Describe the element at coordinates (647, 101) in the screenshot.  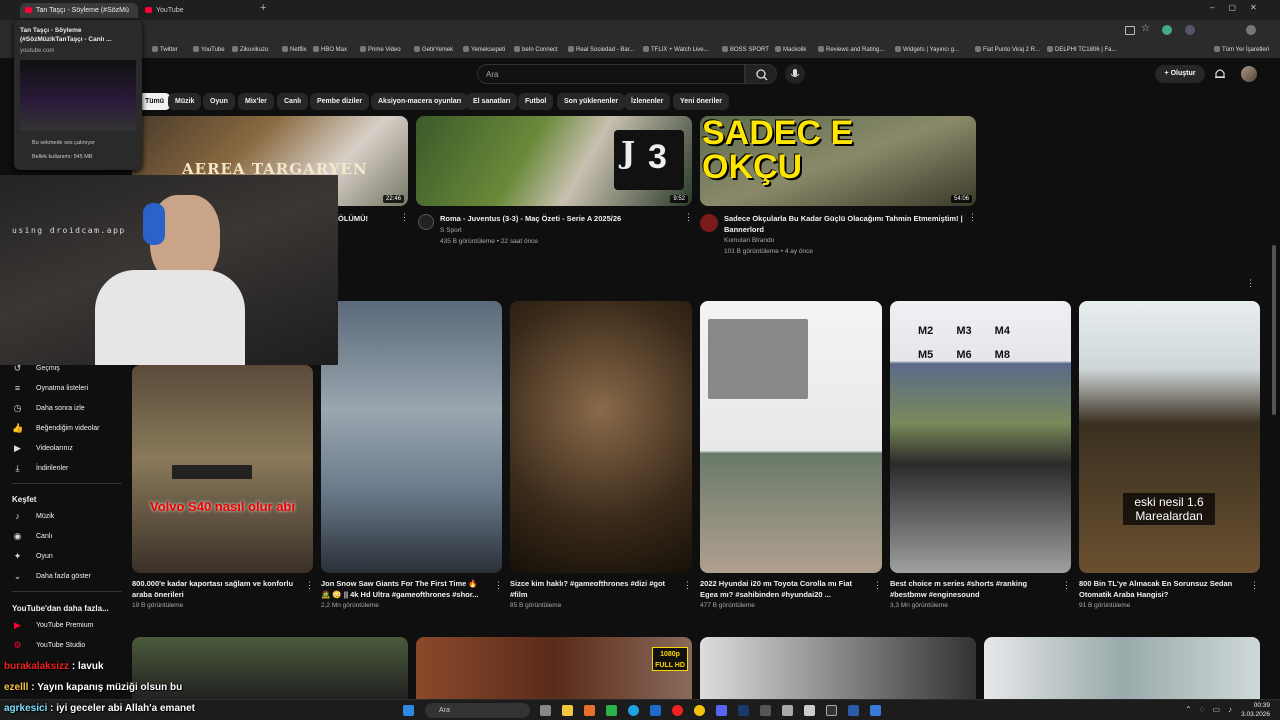
I see `chip-watched: İzlenenler` at that location.